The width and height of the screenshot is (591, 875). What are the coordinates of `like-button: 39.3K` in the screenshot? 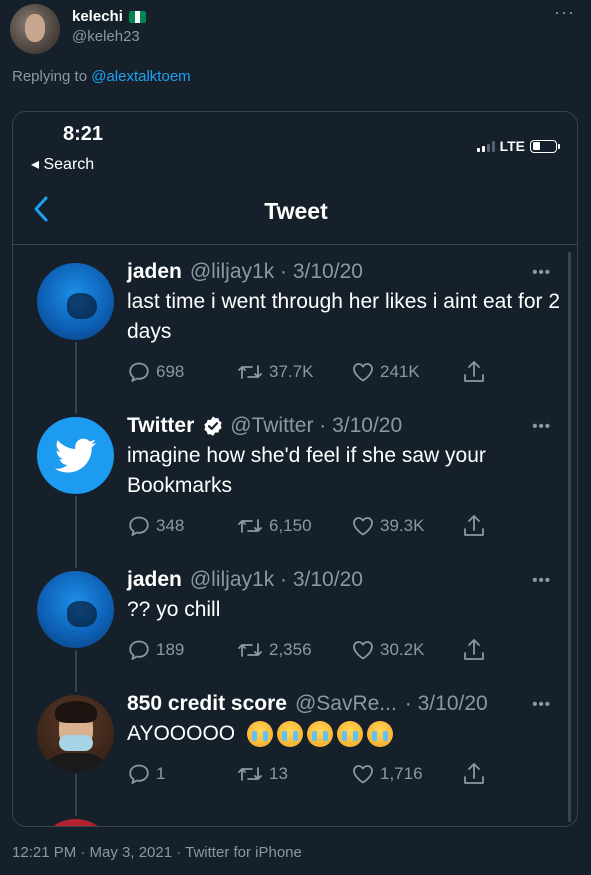 It's located at (406, 526).